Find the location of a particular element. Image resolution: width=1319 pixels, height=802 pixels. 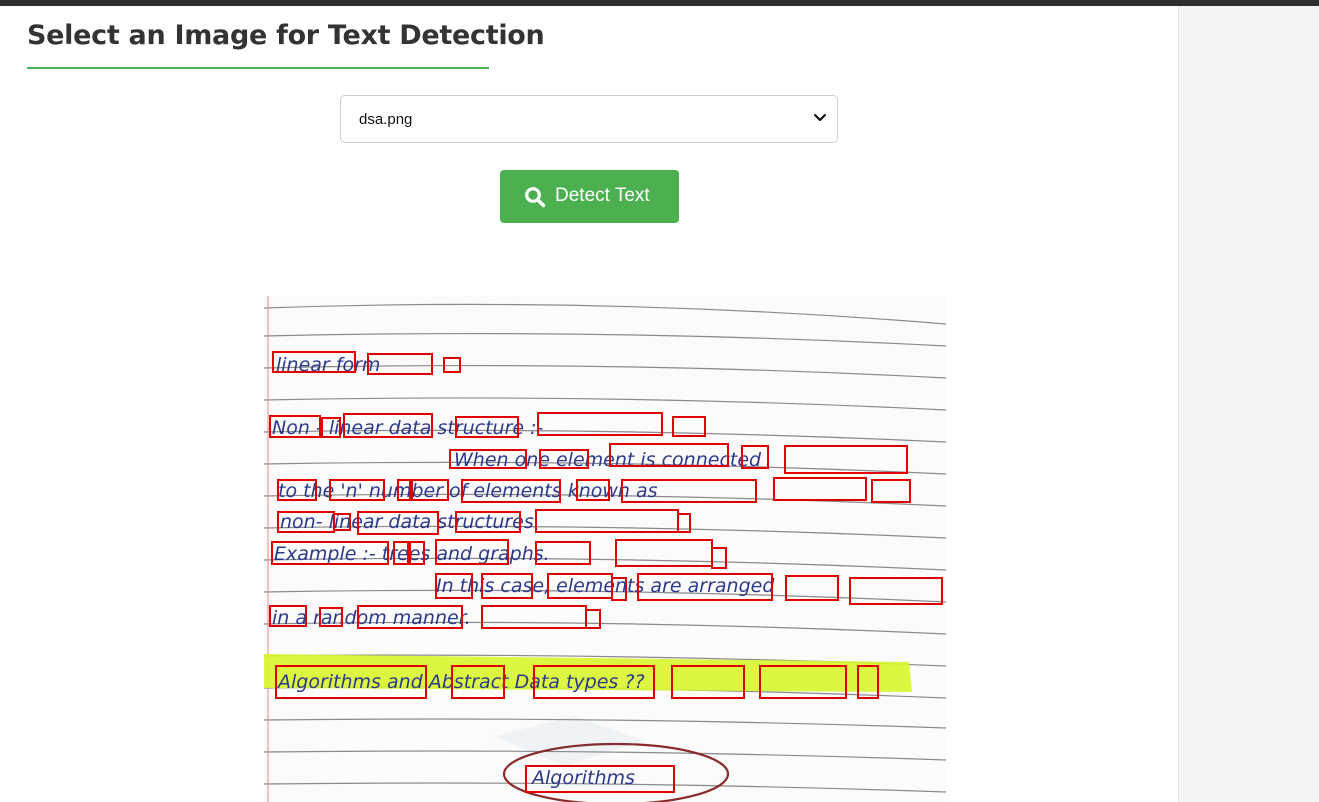

page-title: Select an Image for Text Detection is located at coordinates (286, 35).